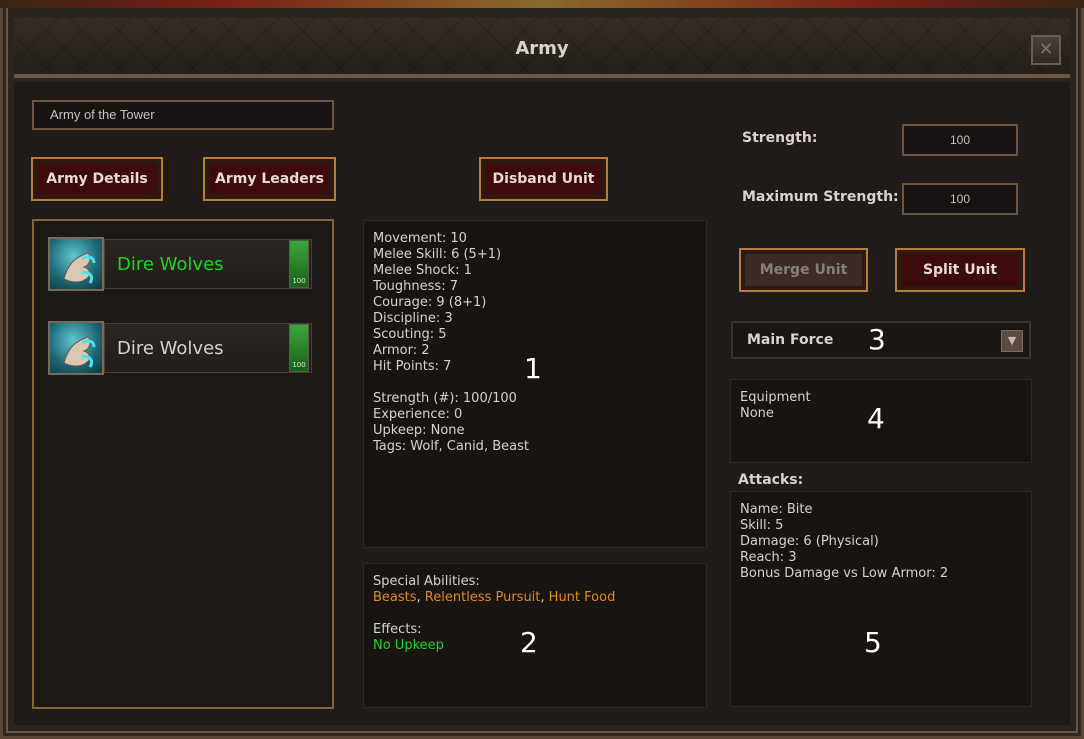  Describe the element at coordinates (183, 115) in the screenshot. I see `army-name-field: Army of the Tower` at that location.